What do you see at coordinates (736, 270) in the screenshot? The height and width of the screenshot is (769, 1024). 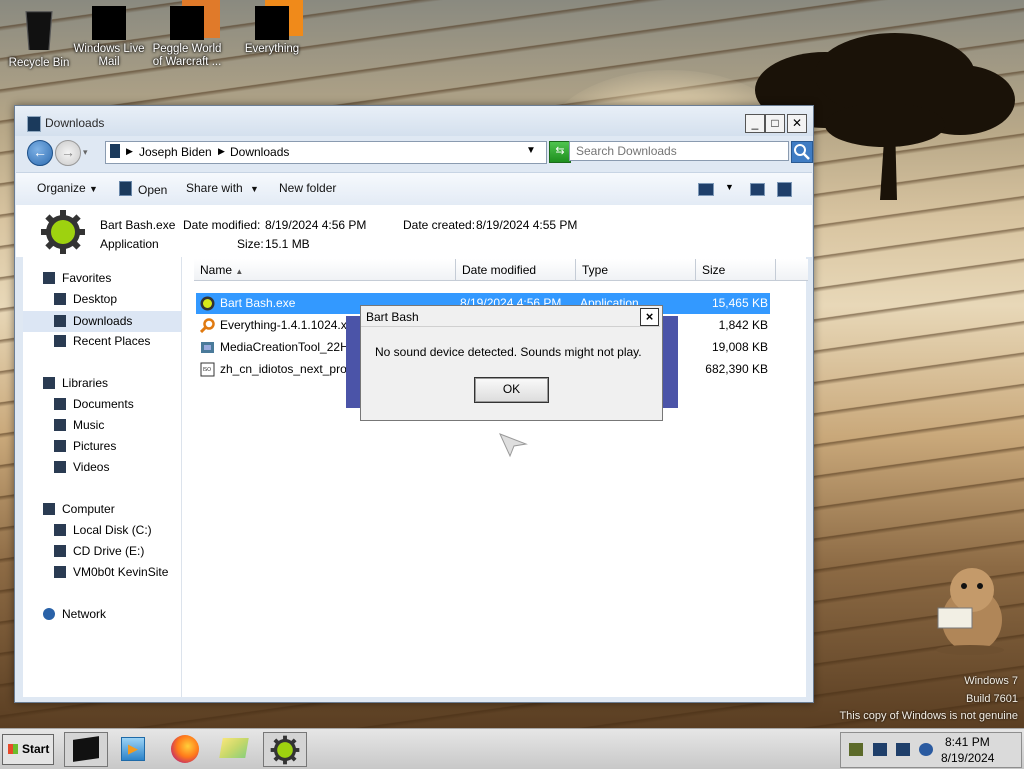 I see `column-header-size: Size` at bounding box center [736, 270].